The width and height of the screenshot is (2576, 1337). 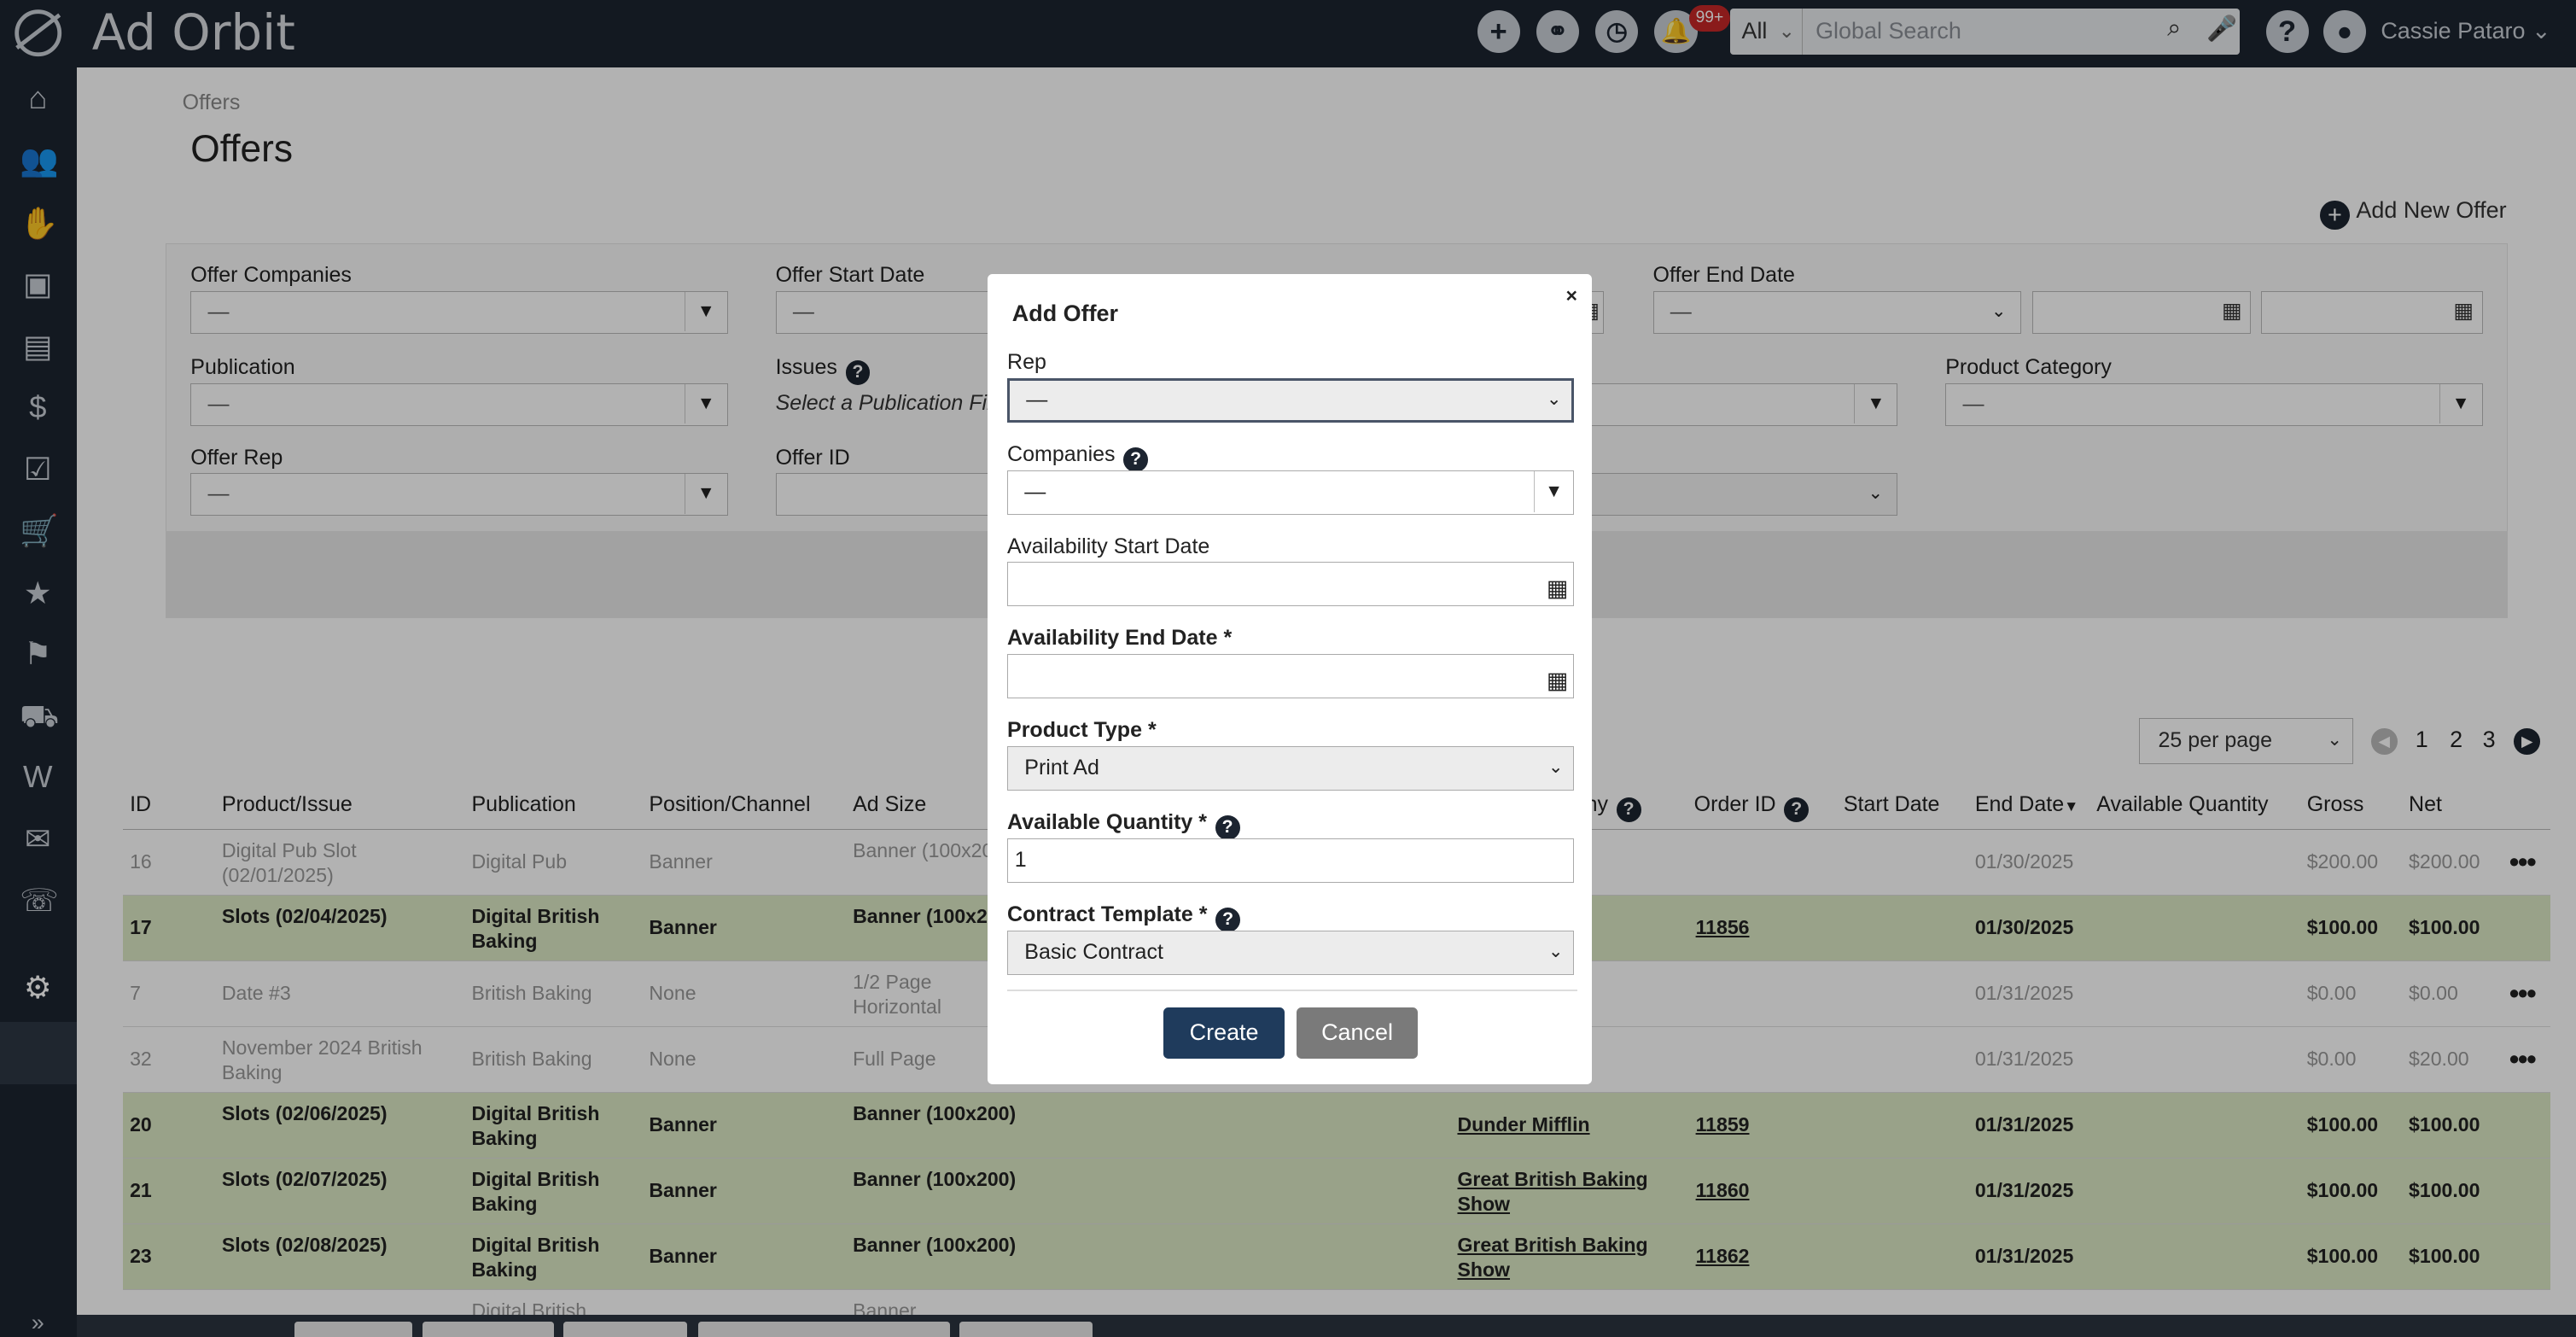 I want to click on contract-template-label-text: Contract Template *, so click(x=1107, y=914).